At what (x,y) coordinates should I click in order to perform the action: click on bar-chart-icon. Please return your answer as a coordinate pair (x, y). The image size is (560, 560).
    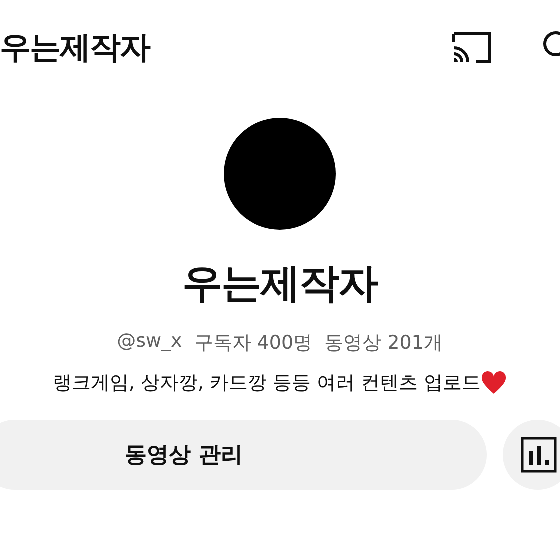
    Looking at the image, I should click on (539, 455).